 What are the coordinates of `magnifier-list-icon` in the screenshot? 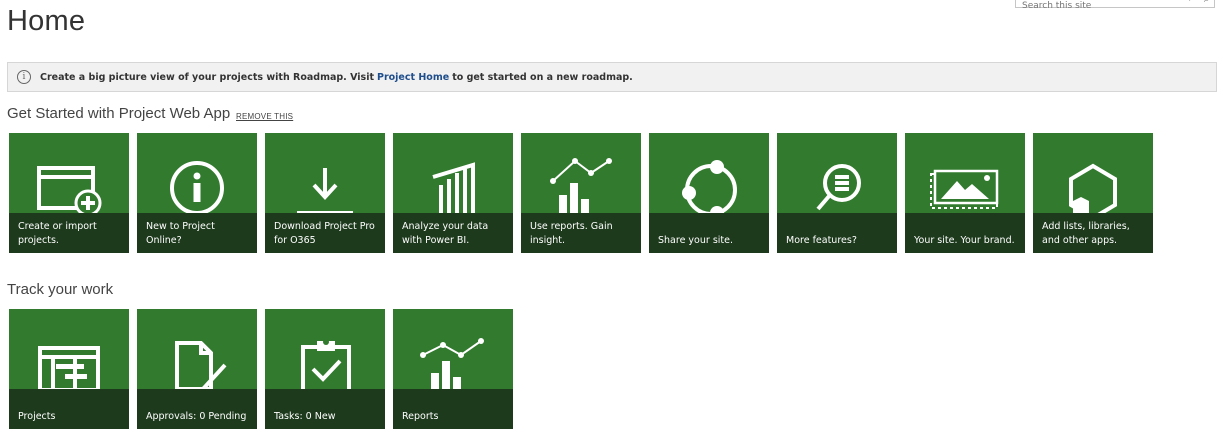 It's located at (838, 187).